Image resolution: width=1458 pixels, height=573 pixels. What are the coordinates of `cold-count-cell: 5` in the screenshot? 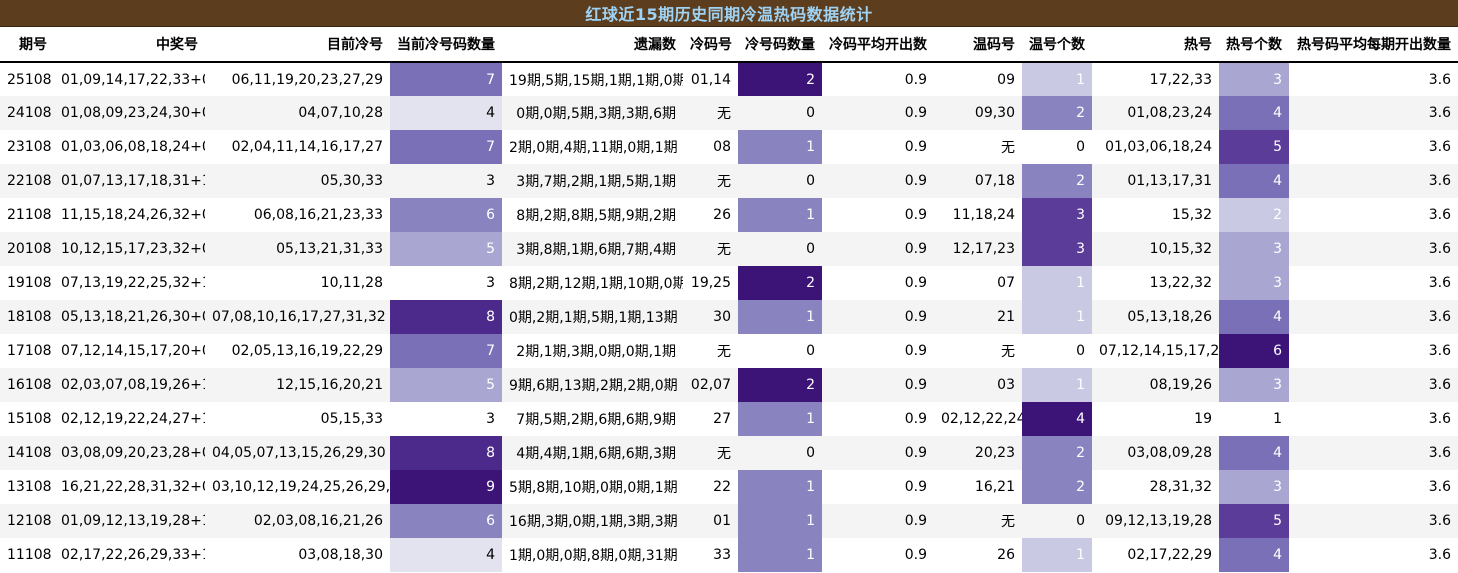 It's located at (446, 385).